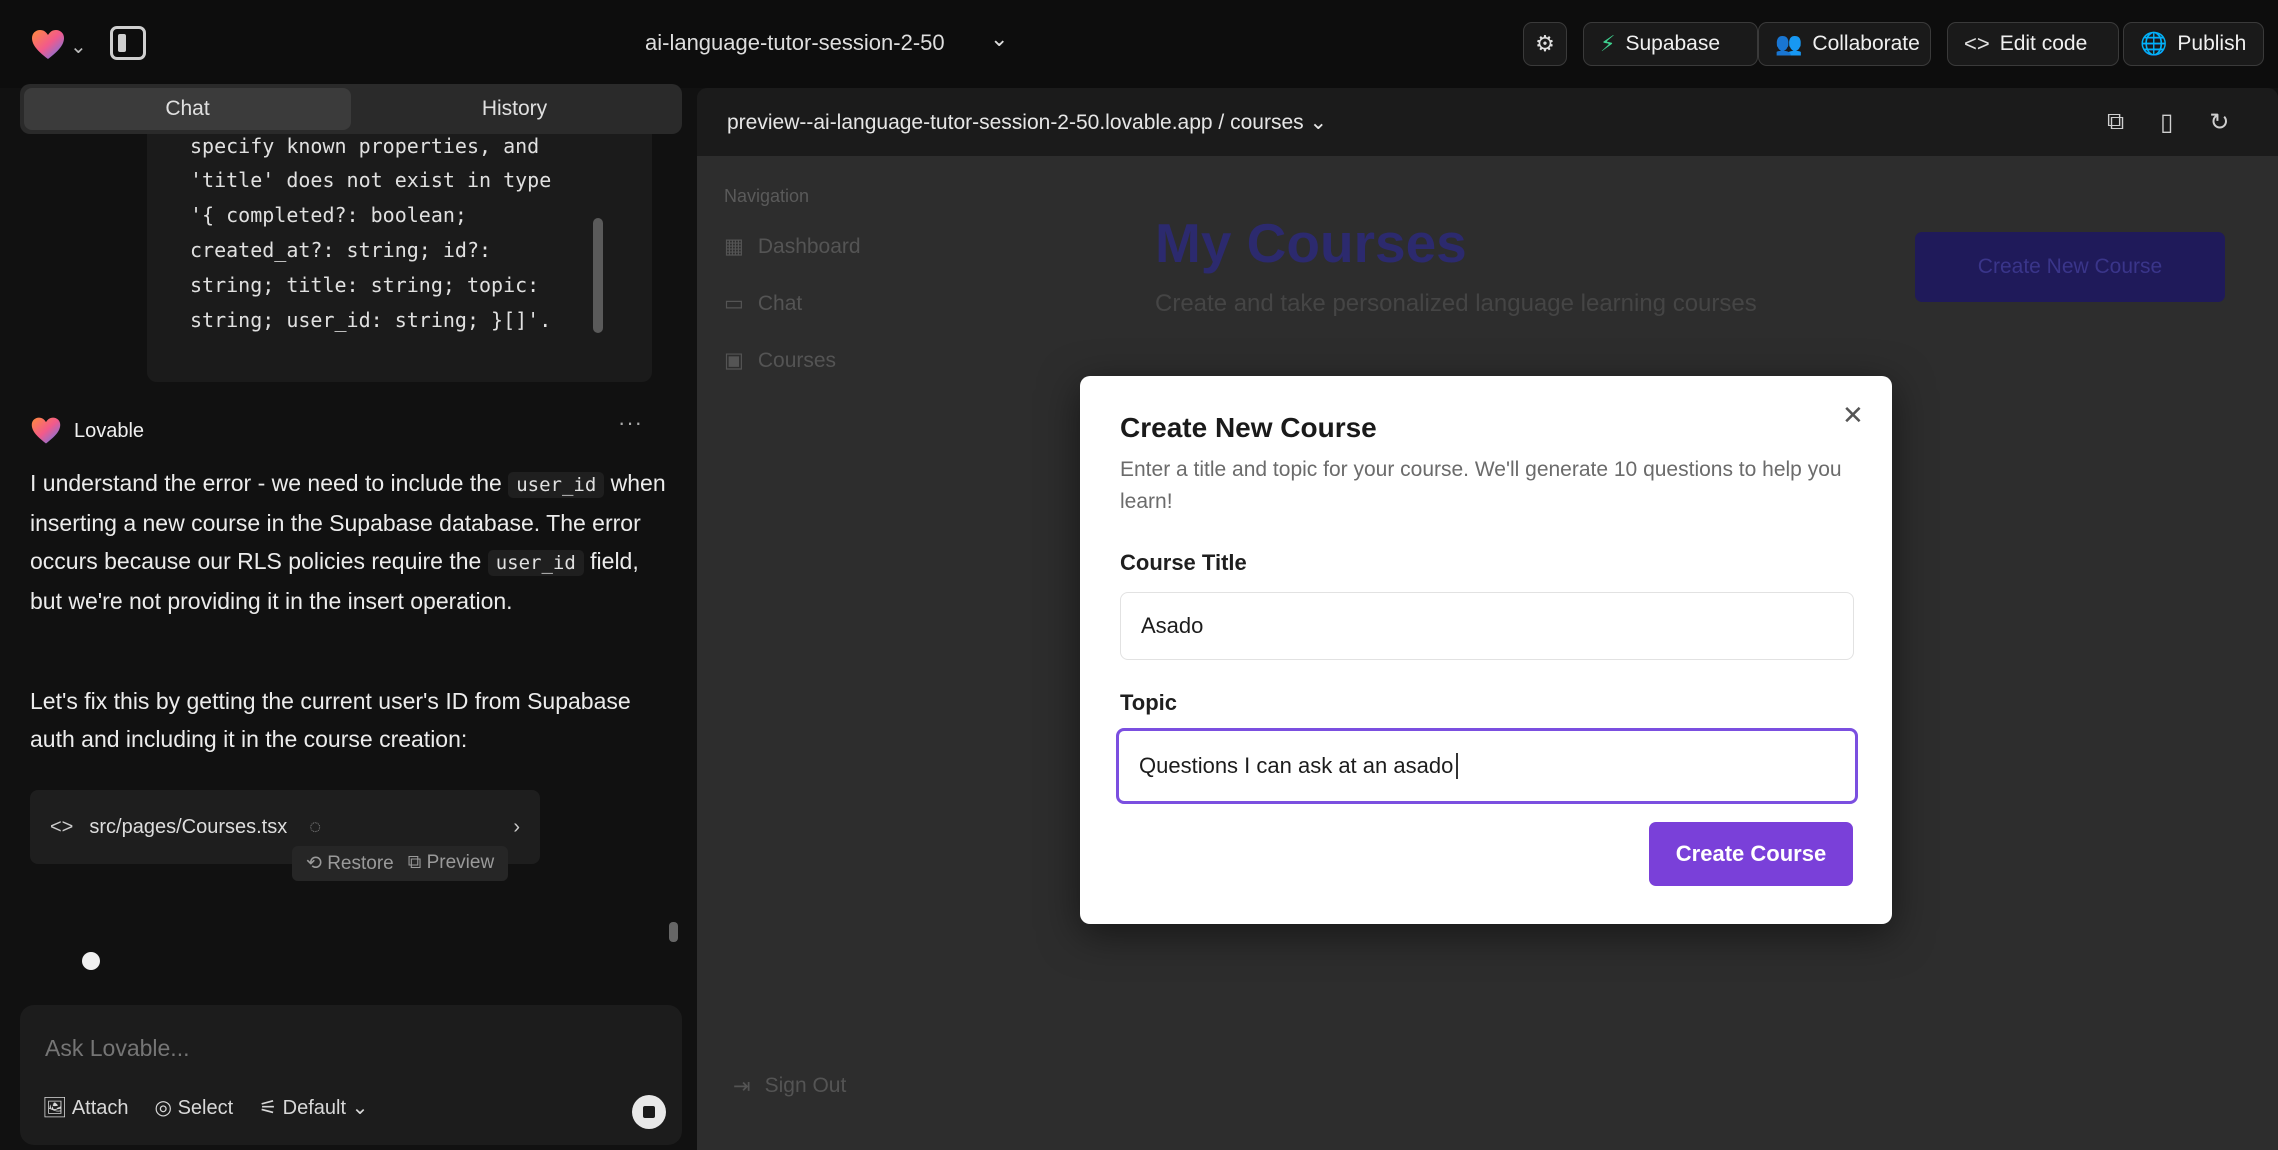  What do you see at coordinates (315, 827) in the screenshot?
I see `loading-spinner-icon: ◌` at bounding box center [315, 827].